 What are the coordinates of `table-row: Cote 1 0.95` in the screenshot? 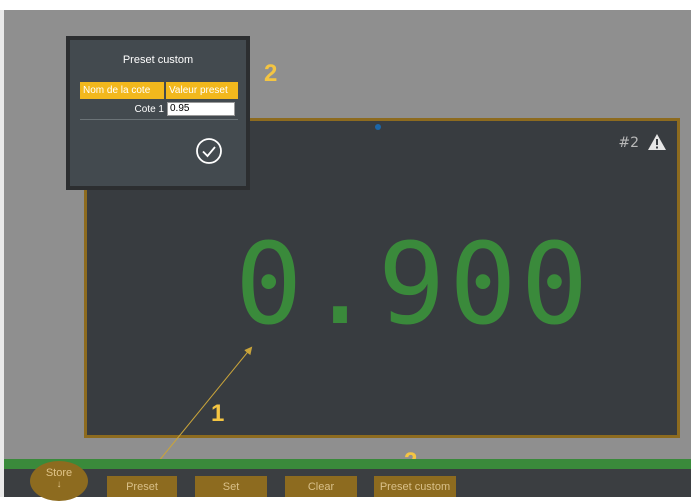 It's located at (159, 111).